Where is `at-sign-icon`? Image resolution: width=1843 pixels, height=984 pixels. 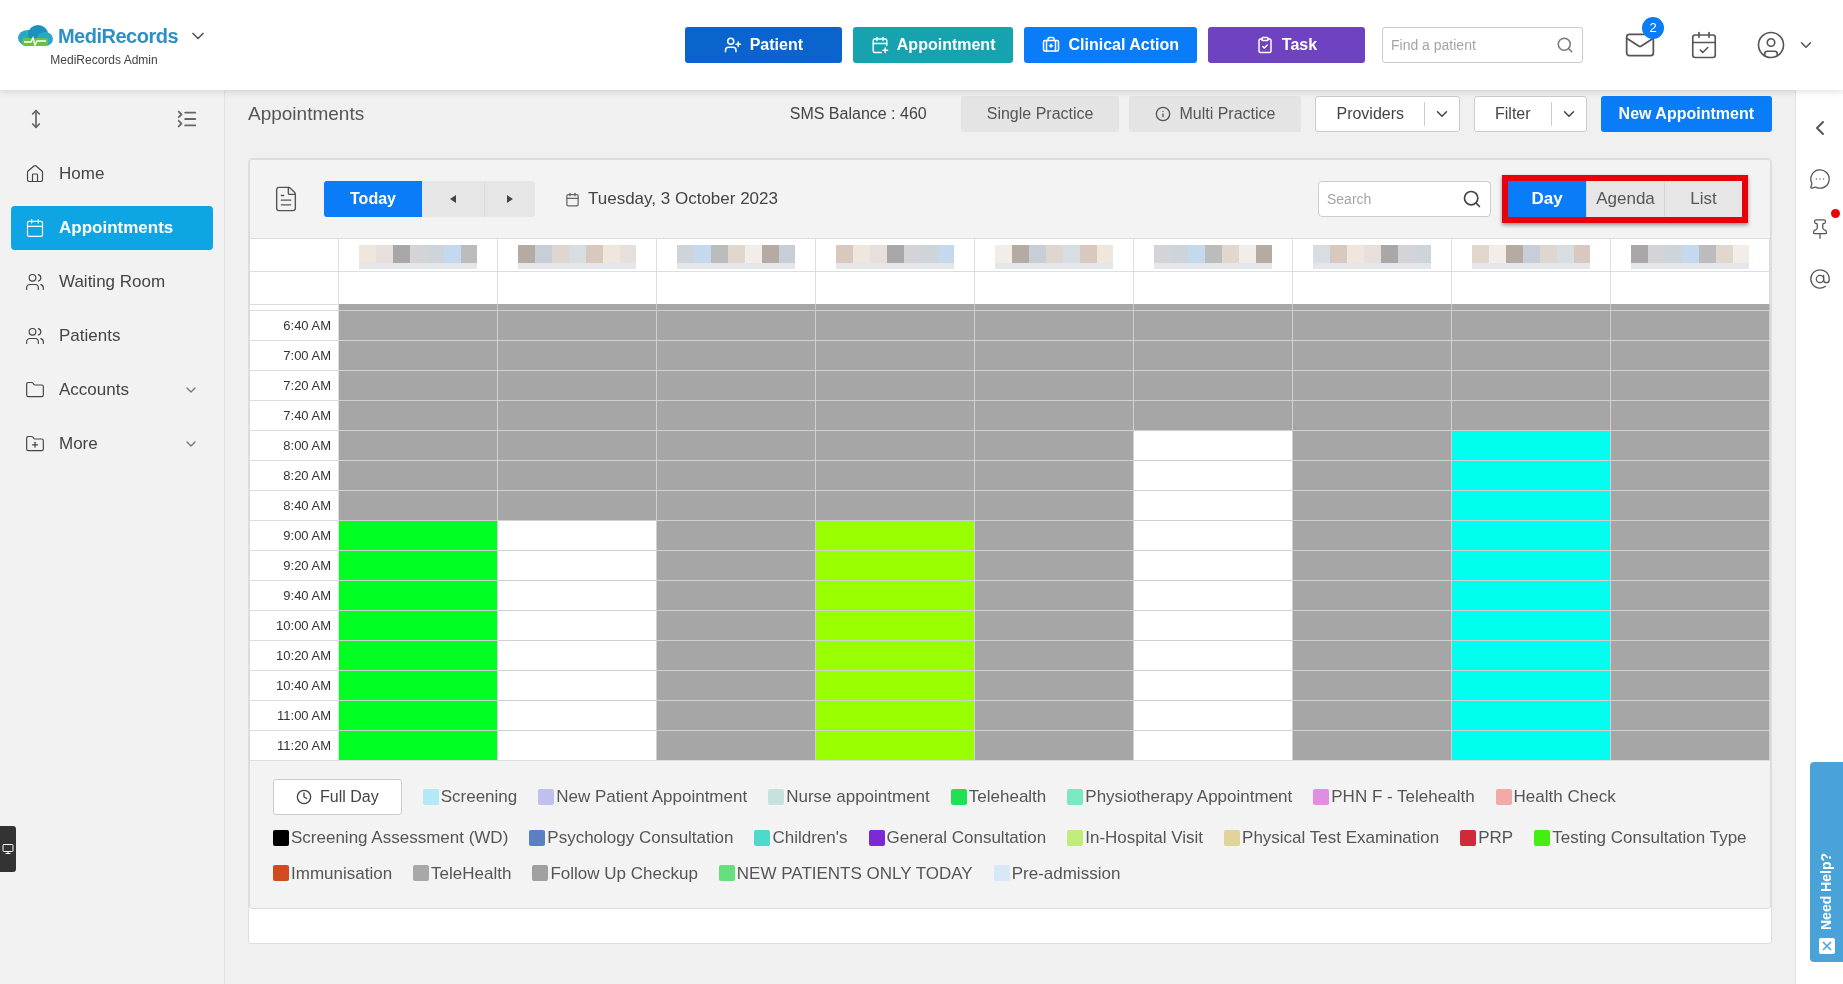
at-sign-icon is located at coordinates (1819, 279).